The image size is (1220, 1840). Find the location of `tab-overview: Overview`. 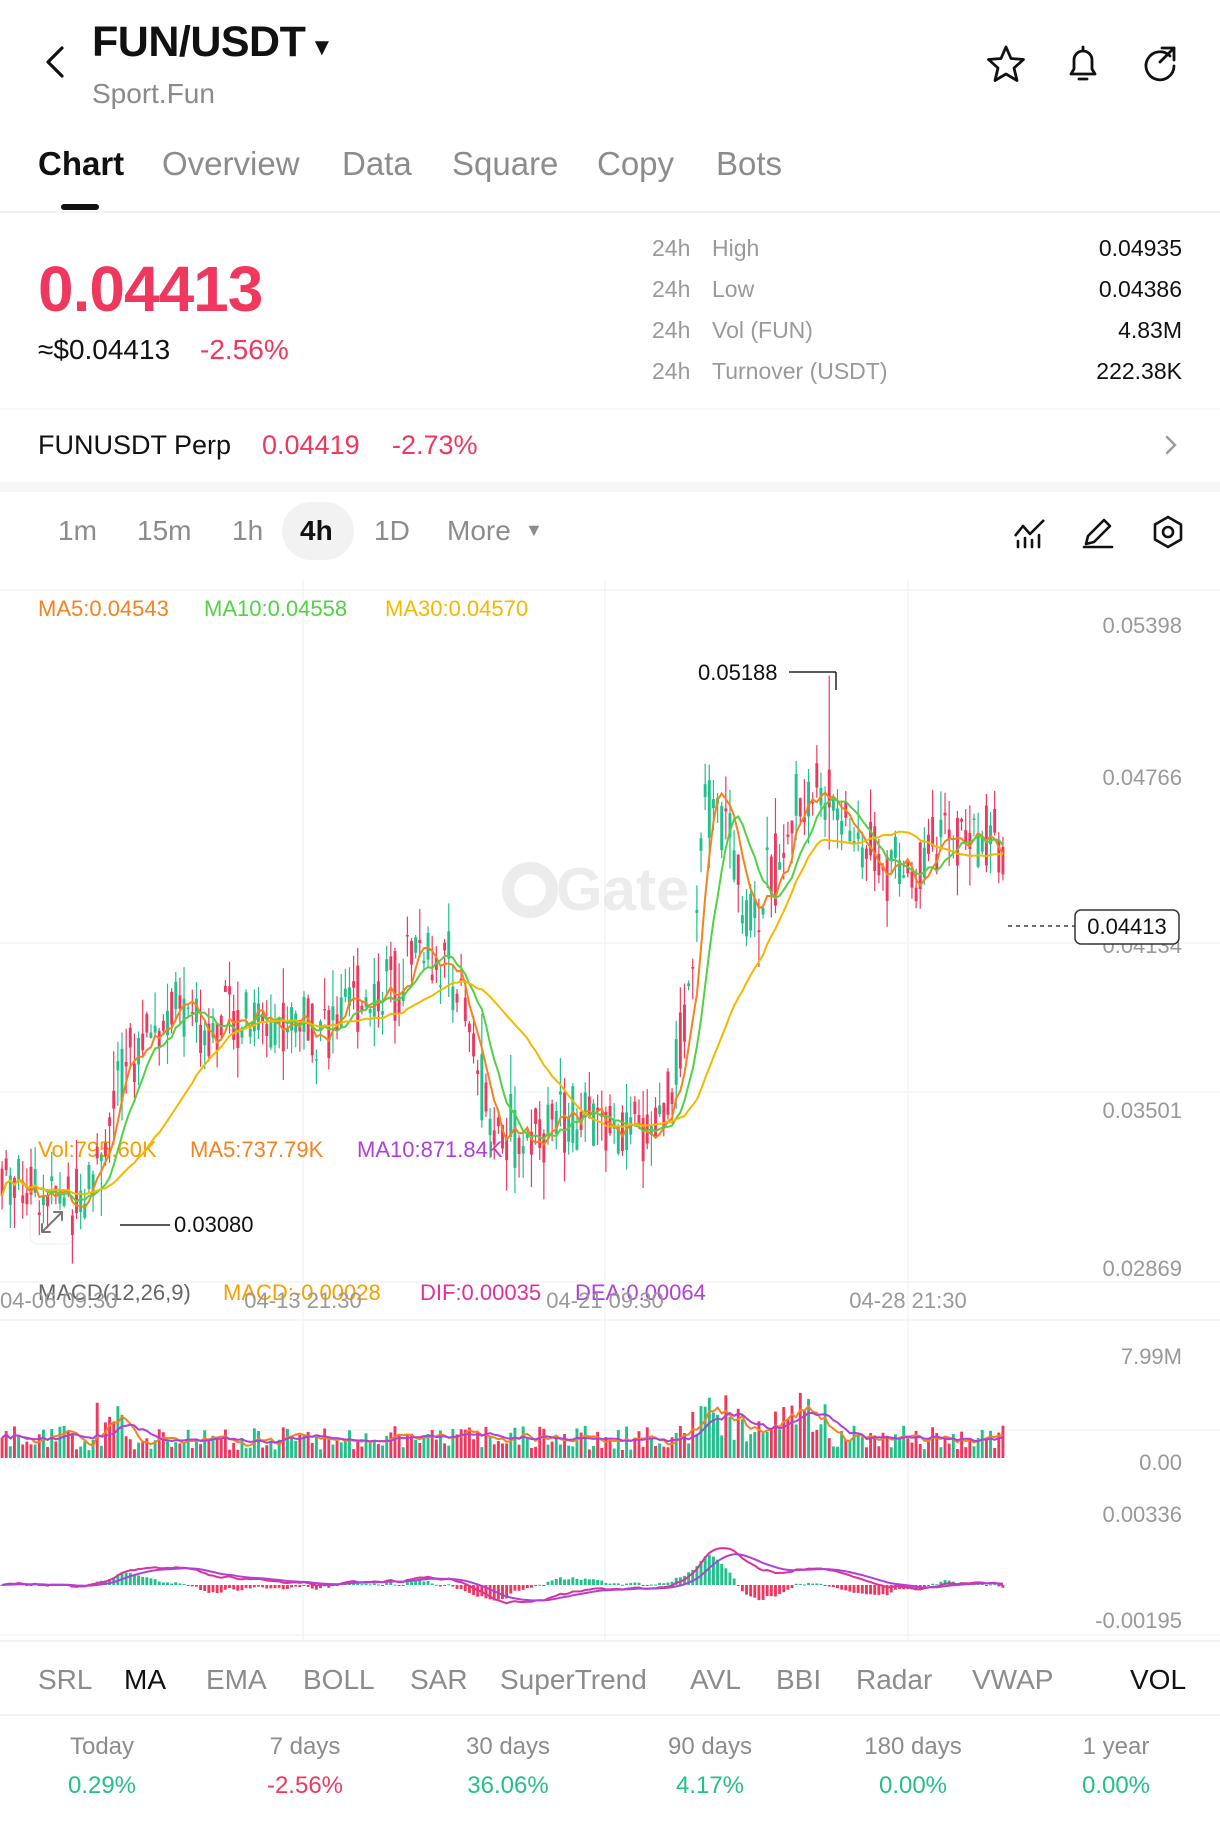

tab-overview: Overview is located at coordinates (231, 164).